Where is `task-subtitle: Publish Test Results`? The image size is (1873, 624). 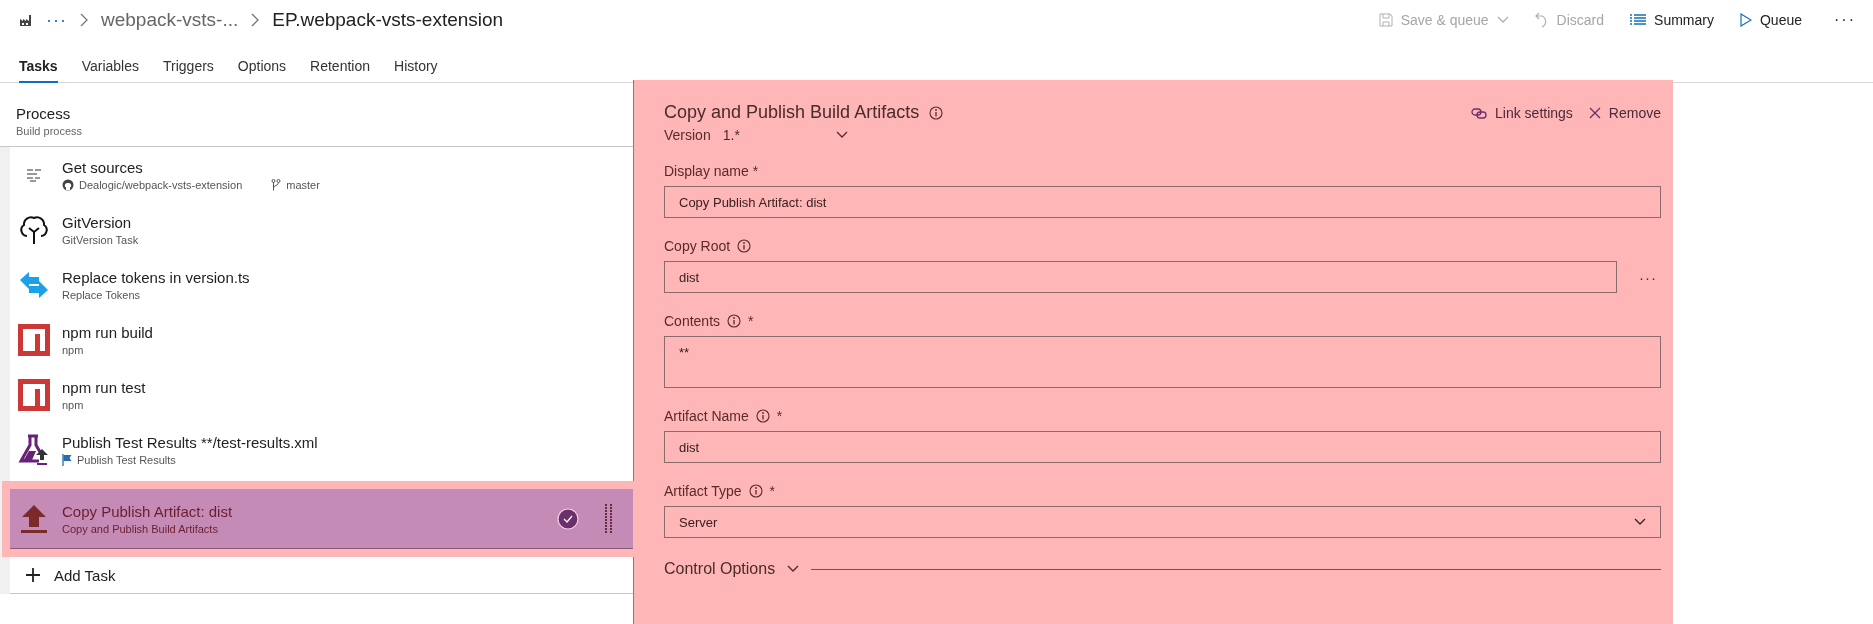 task-subtitle: Publish Test Results is located at coordinates (126, 459).